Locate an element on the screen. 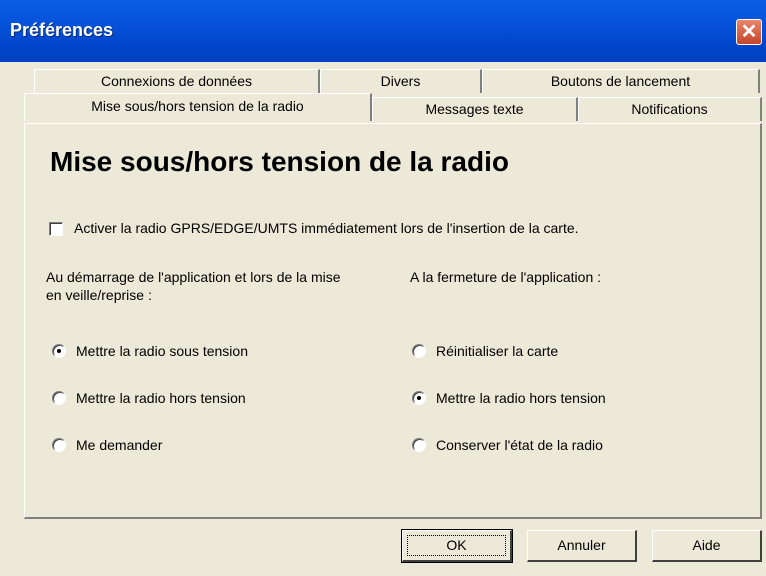 The width and height of the screenshot is (766, 576). radio-reset-card is located at coordinates (419, 351).